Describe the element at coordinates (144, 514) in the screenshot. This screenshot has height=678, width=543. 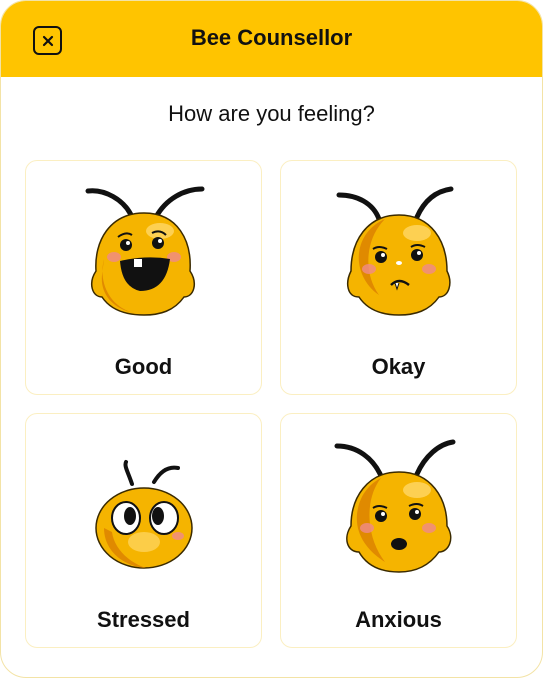
I see `stressed-bee-icon` at that location.